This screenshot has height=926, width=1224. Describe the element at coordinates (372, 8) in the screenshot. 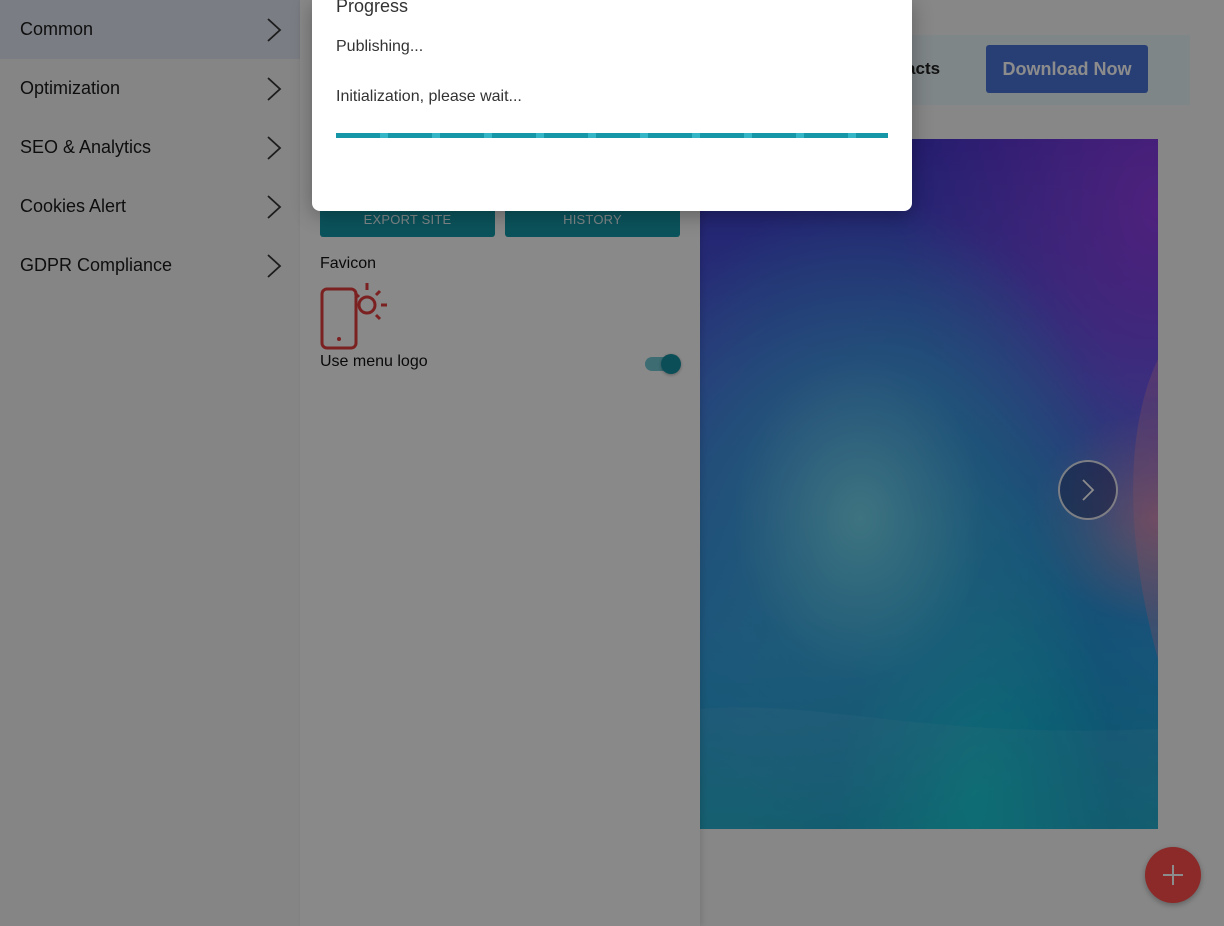

I see `dialog-title: Progress` at that location.